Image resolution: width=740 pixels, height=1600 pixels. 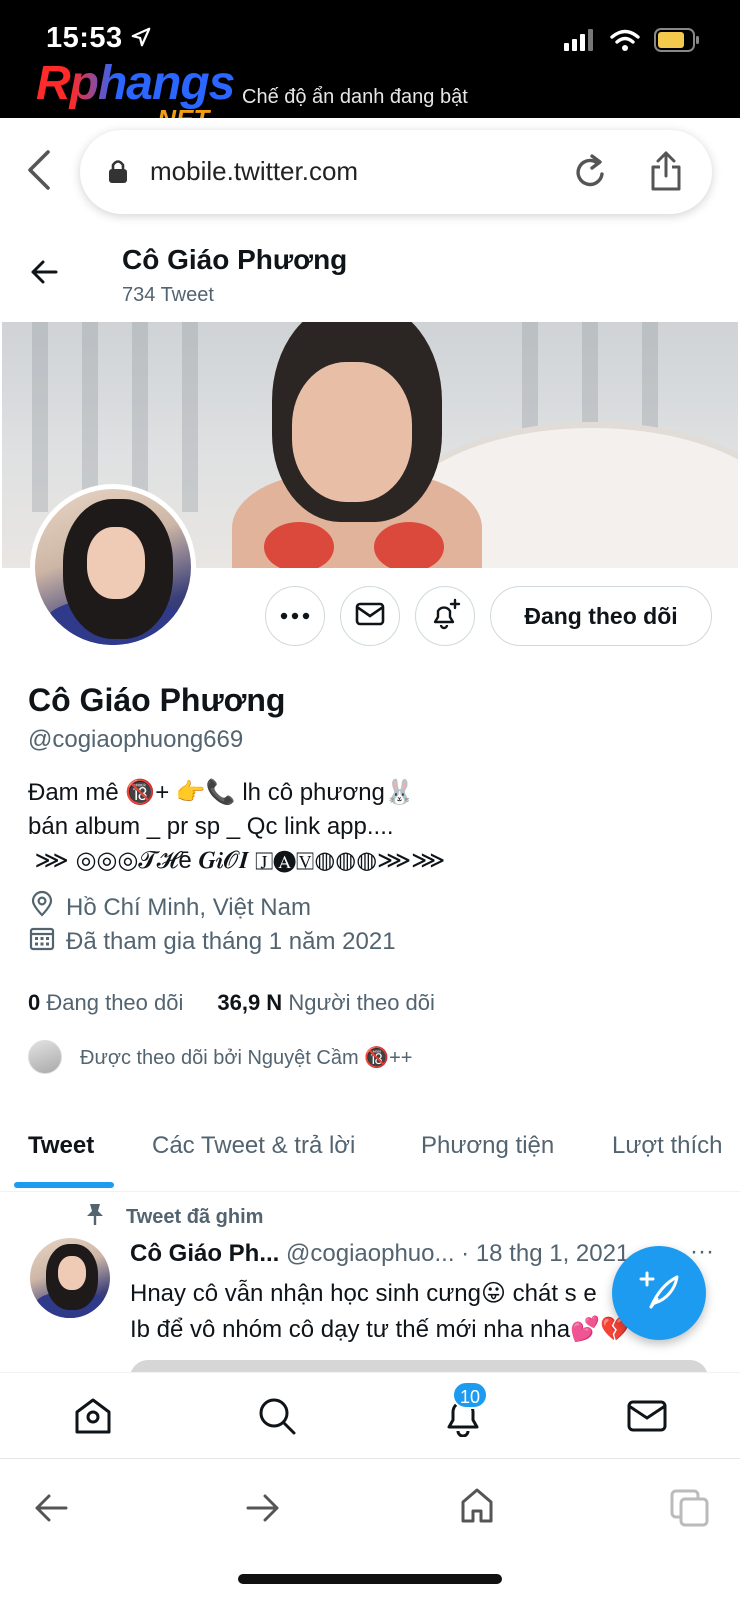 I want to click on profile-header-bar: Cô Giáo Phương 734 Tweet, so click(x=370, y=275).